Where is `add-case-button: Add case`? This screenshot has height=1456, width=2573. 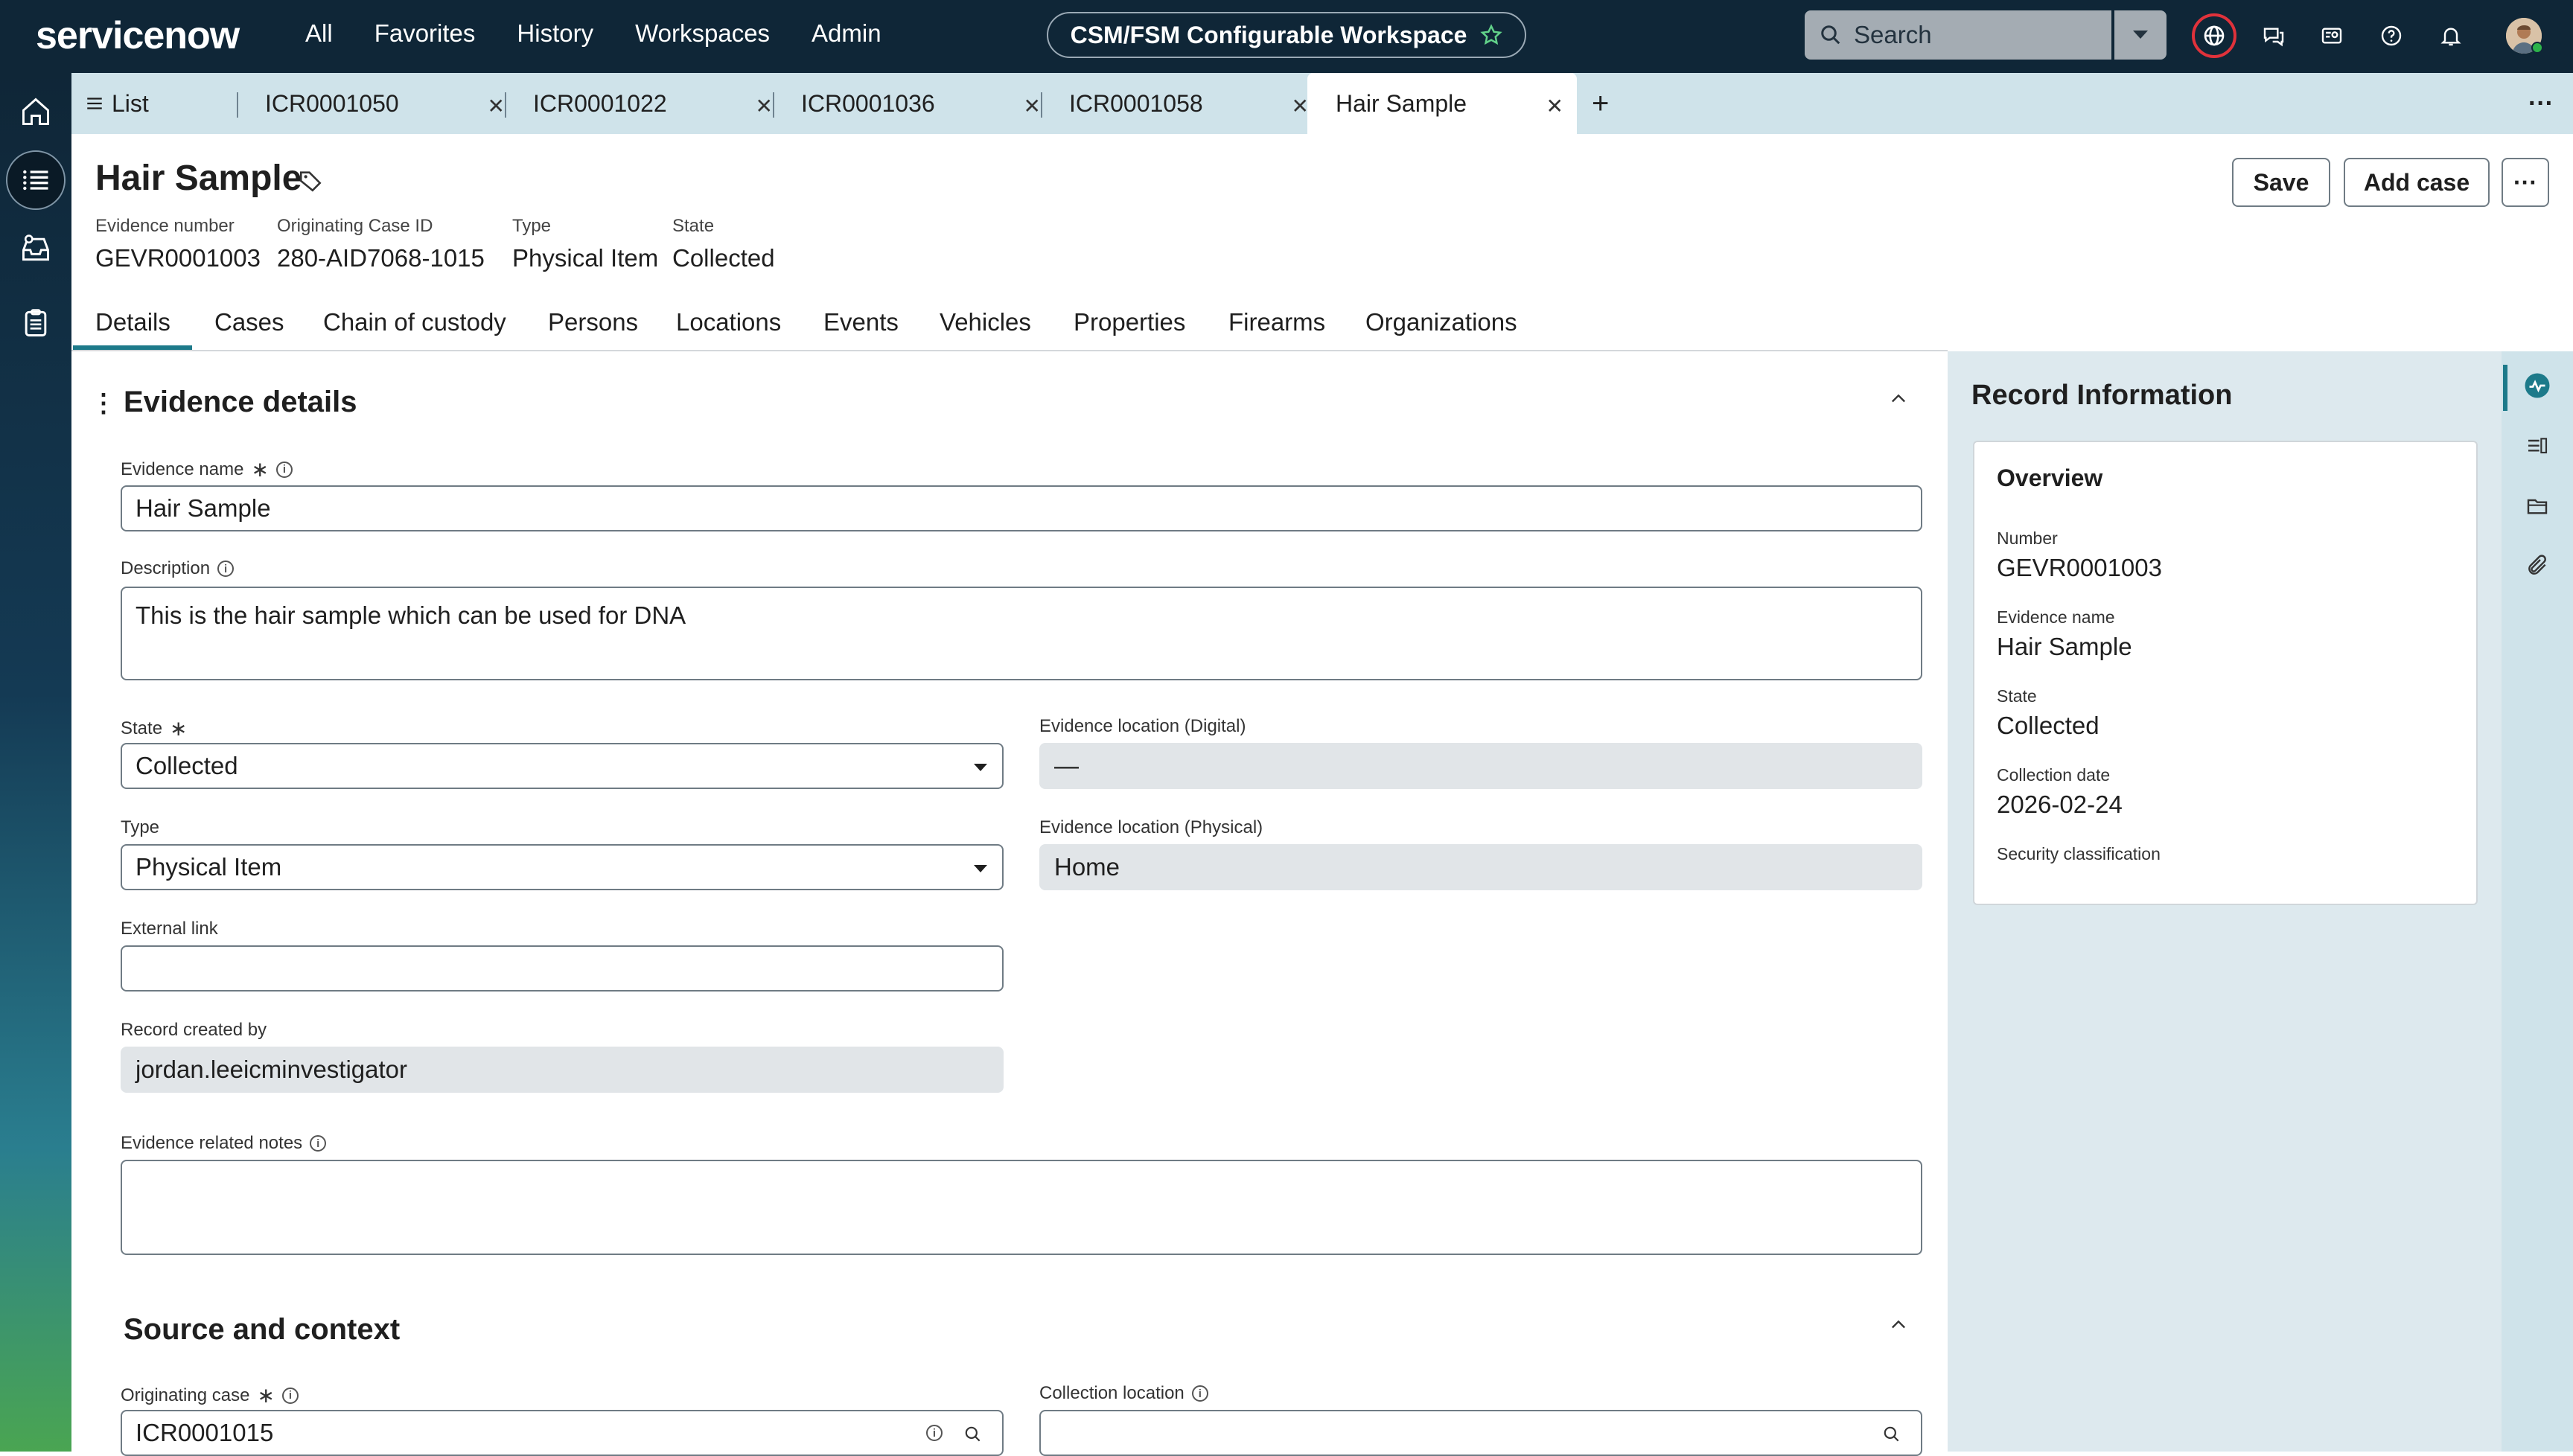
add-case-button: Add case is located at coordinates (2417, 182).